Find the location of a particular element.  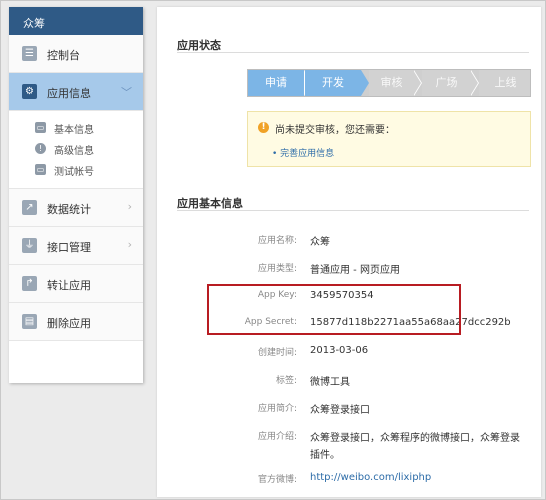

field-row: 官方微博: http://weibo.com/lixiphp is located at coordinates (353, 479).